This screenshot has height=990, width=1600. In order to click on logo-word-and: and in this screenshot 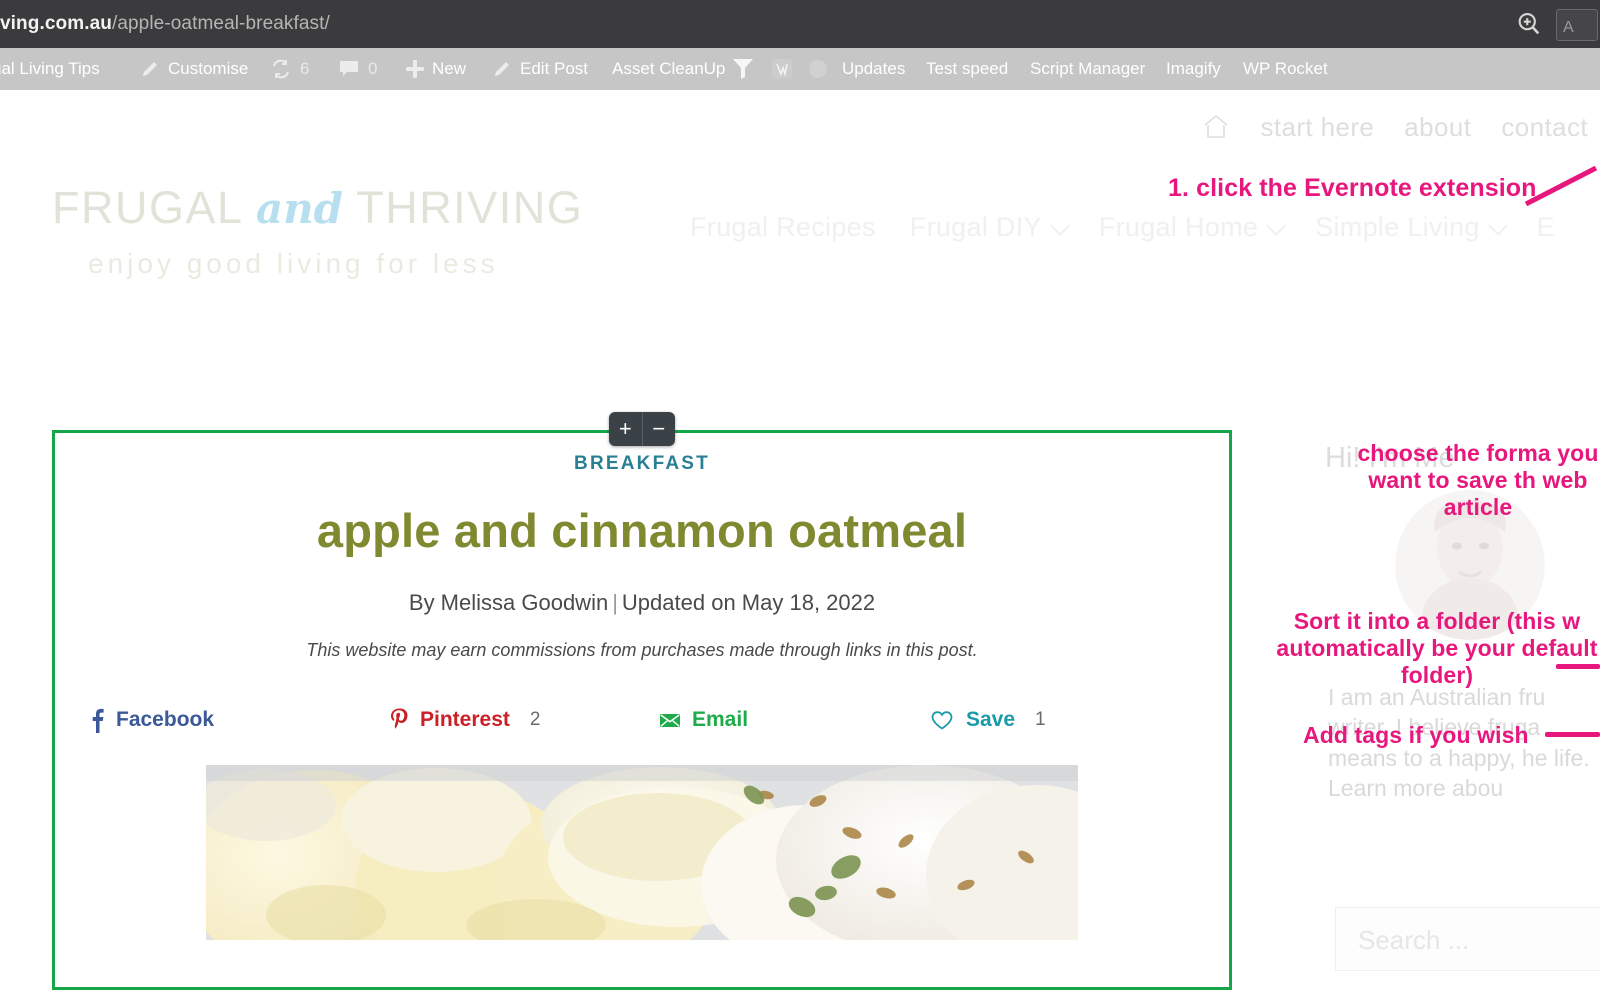, I will do `click(299, 208)`.